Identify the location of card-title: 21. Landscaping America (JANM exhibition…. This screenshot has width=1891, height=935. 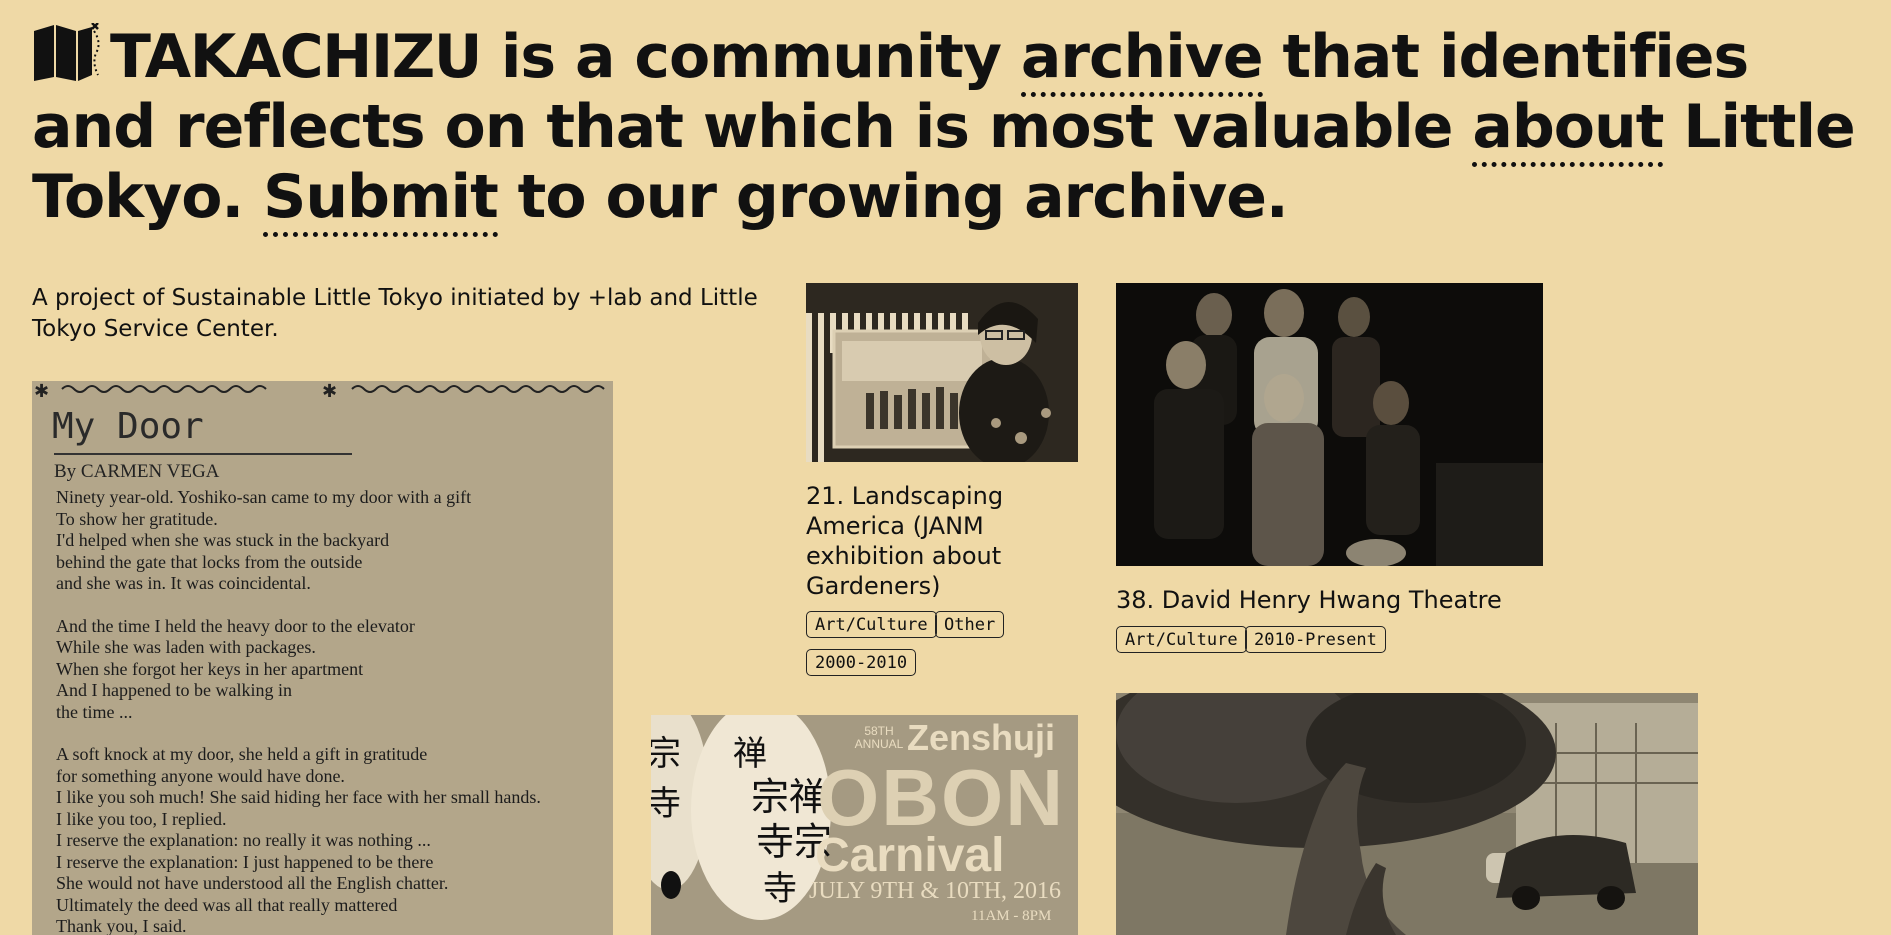
(942, 541).